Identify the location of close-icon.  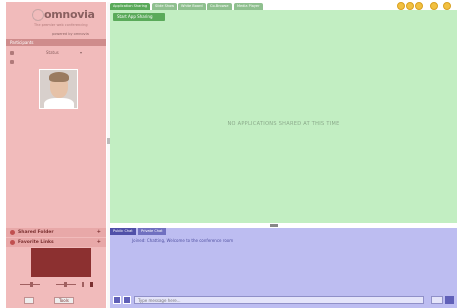
(447, 6).